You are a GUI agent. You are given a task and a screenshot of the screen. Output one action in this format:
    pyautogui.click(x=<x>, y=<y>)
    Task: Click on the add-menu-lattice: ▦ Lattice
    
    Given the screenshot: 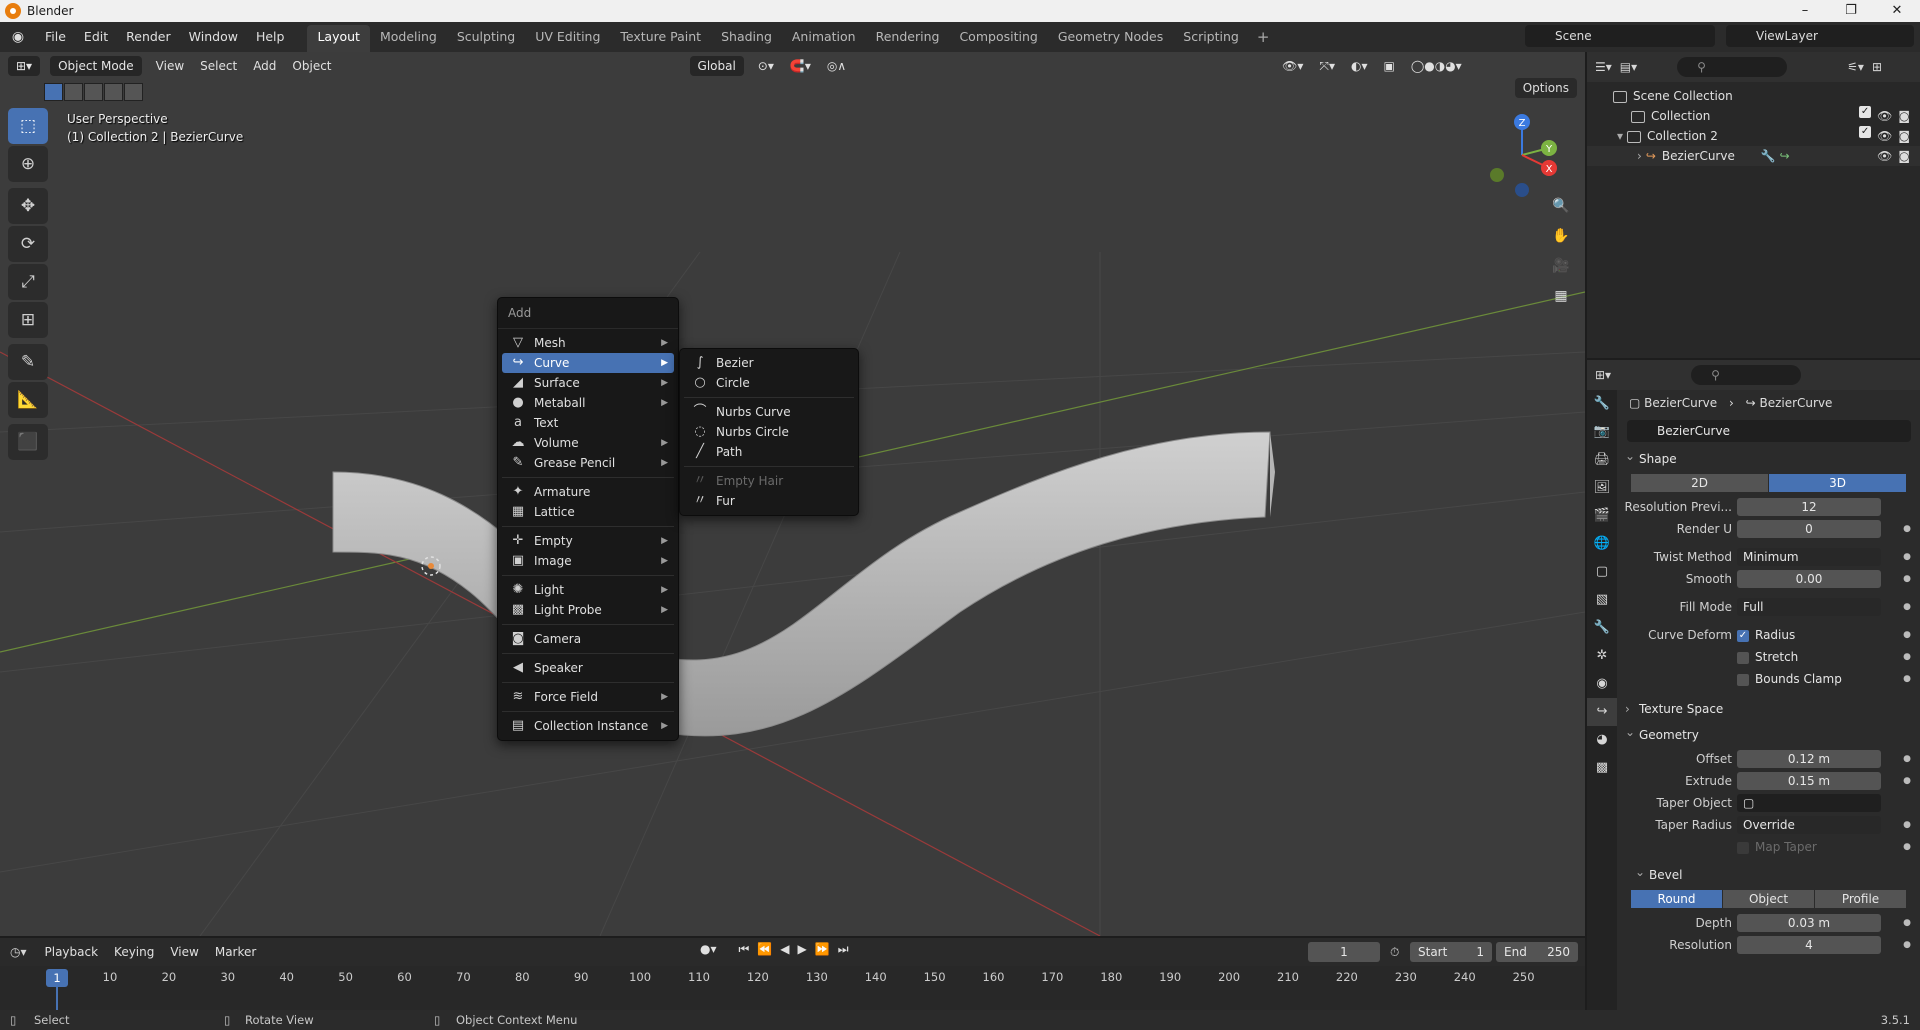 What is the action you would take?
    pyautogui.click(x=588, y=512)
    